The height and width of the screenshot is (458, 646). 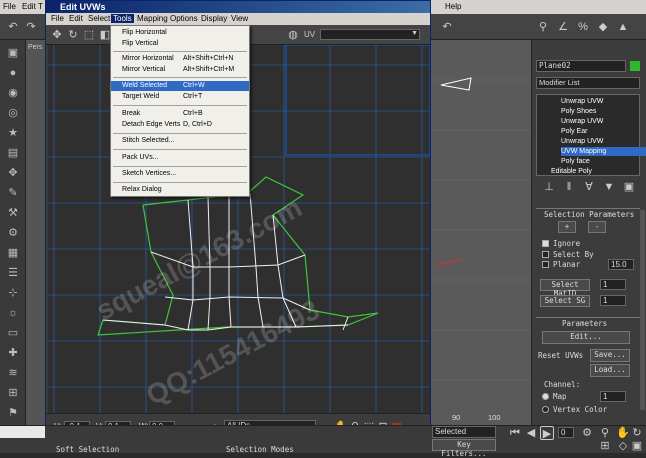 I want to click on uvw-menu-view: View, so click(x=239, y=18).